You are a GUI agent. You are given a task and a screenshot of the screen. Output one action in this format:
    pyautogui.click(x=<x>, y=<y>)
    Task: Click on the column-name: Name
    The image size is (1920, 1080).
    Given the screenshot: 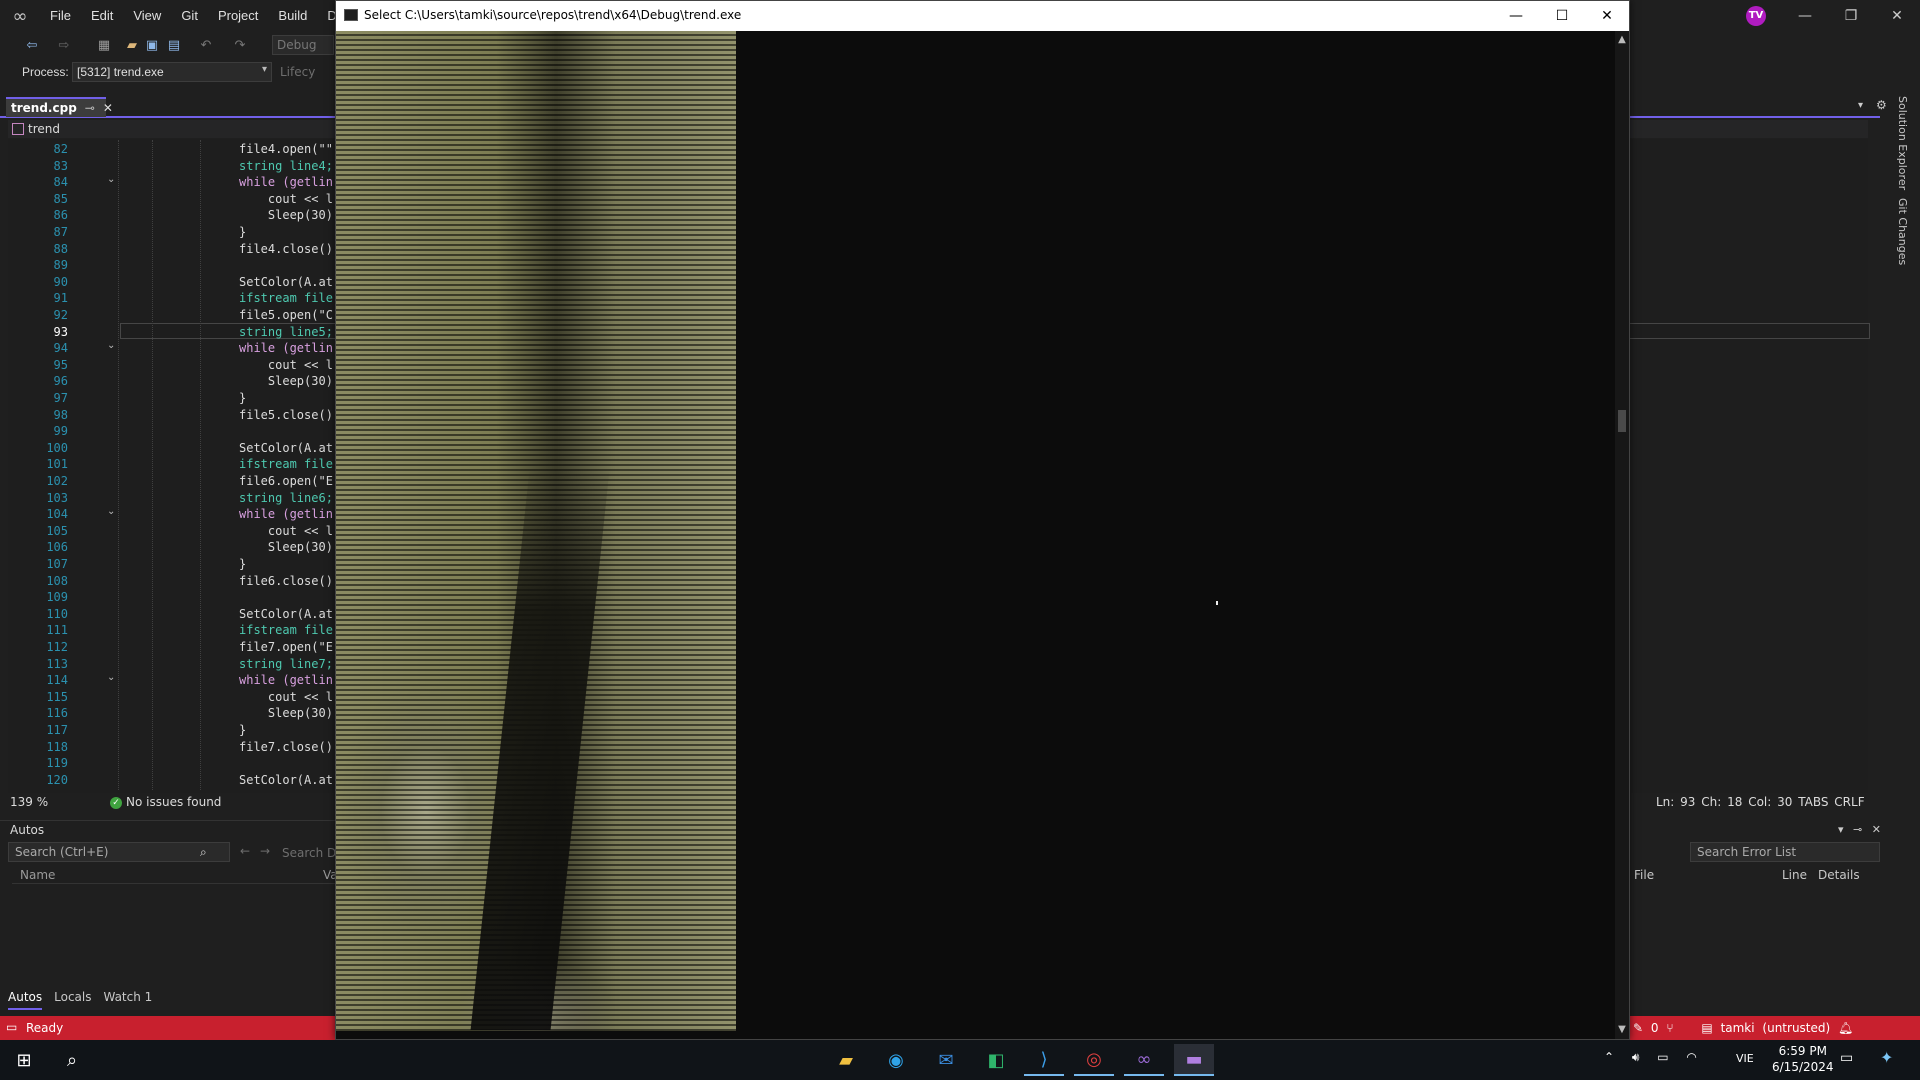 What is the action you would take?
    pyautogui.click(x=37, y=875)
    